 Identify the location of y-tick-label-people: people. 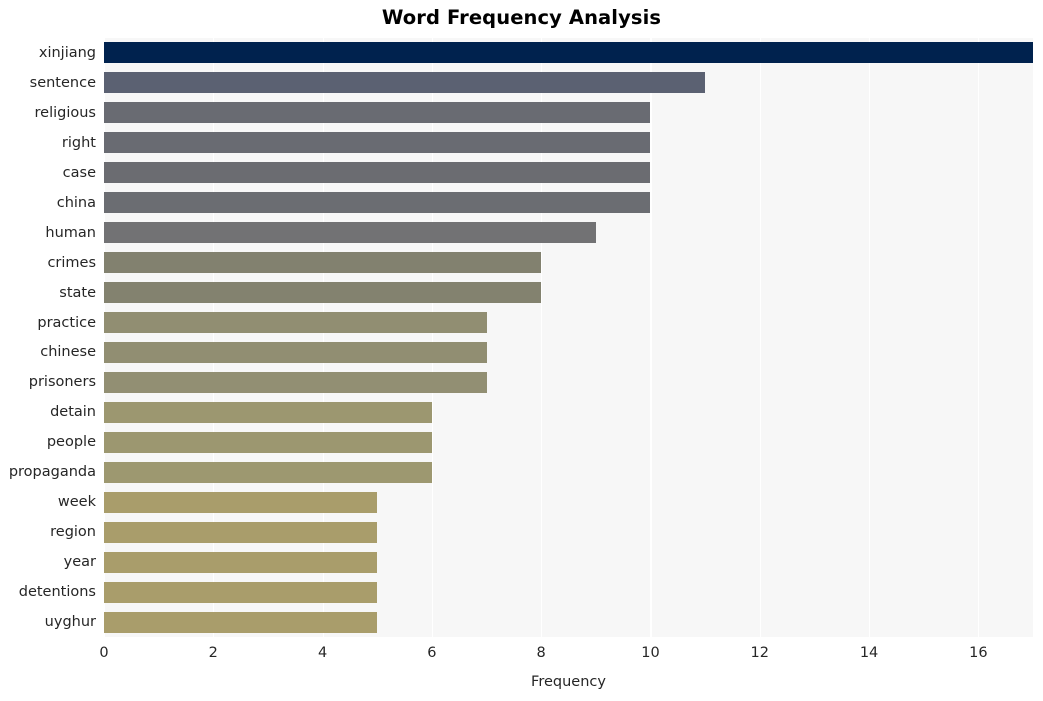
(71, 442).